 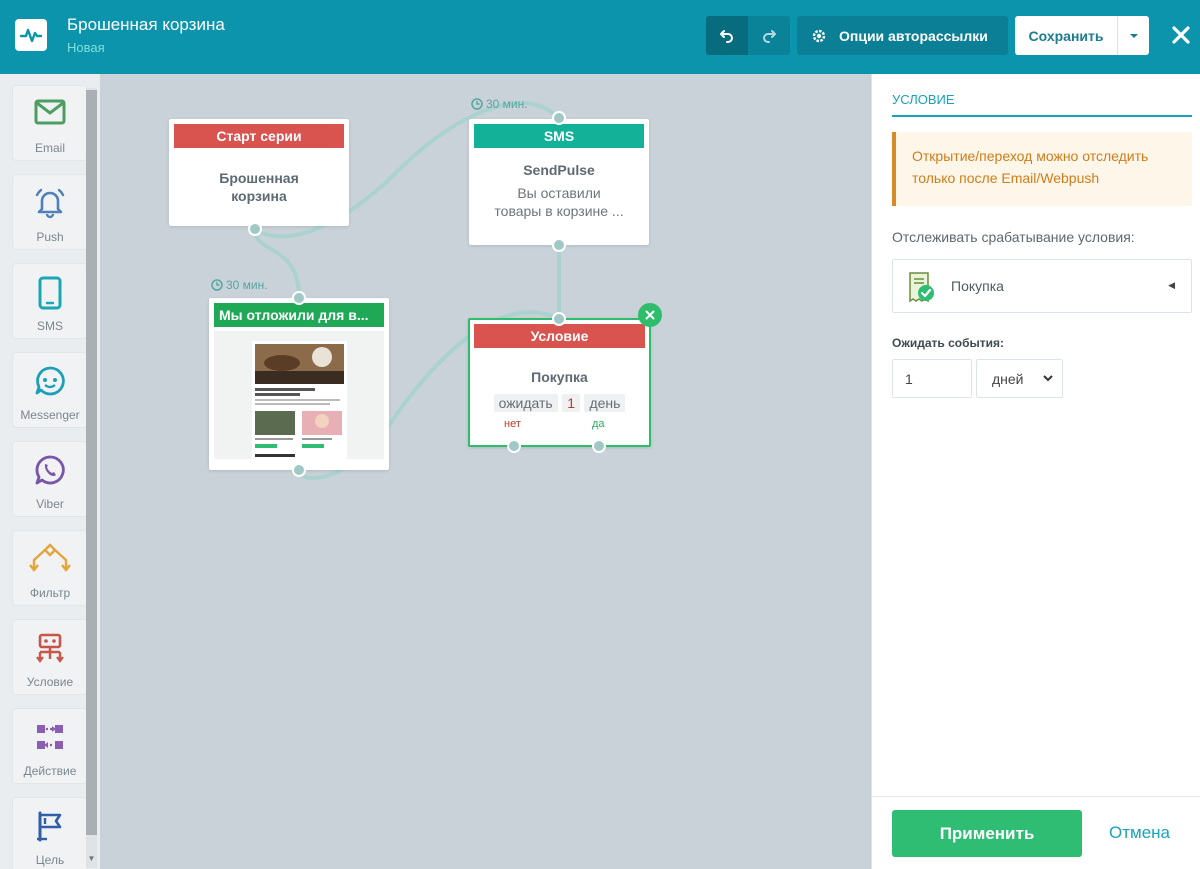 What do you see at coordinates (559, 170) in the screenshot?
I see `sms-node-title: SendPulse` at bounding box center [559, 170].